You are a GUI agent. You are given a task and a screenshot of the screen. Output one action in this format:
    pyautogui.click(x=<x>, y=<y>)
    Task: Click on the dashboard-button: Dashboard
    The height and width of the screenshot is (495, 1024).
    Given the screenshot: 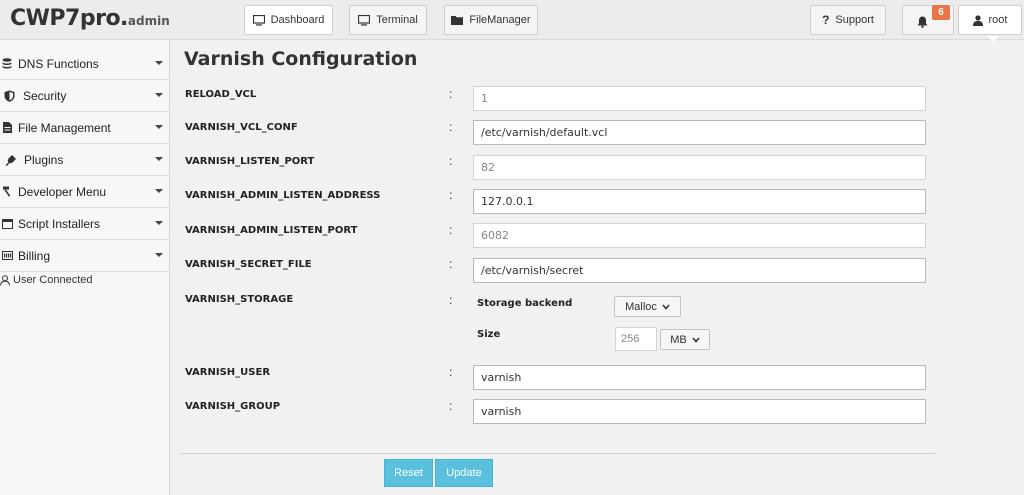 What is the action you would take?
    pyautogui.click(x=288, y=20)
    